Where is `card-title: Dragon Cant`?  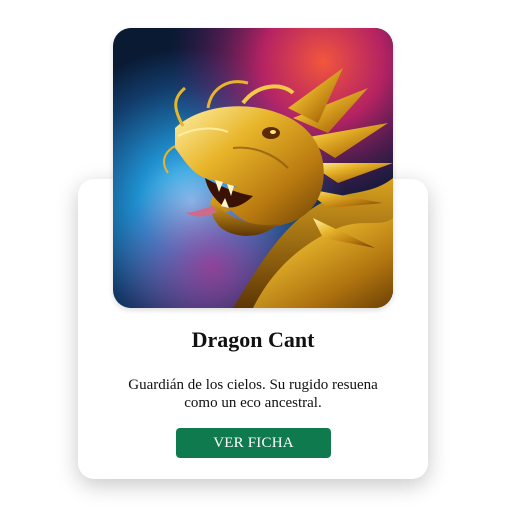 card-title: Dragon Cant is located at coordinates (253, 339).